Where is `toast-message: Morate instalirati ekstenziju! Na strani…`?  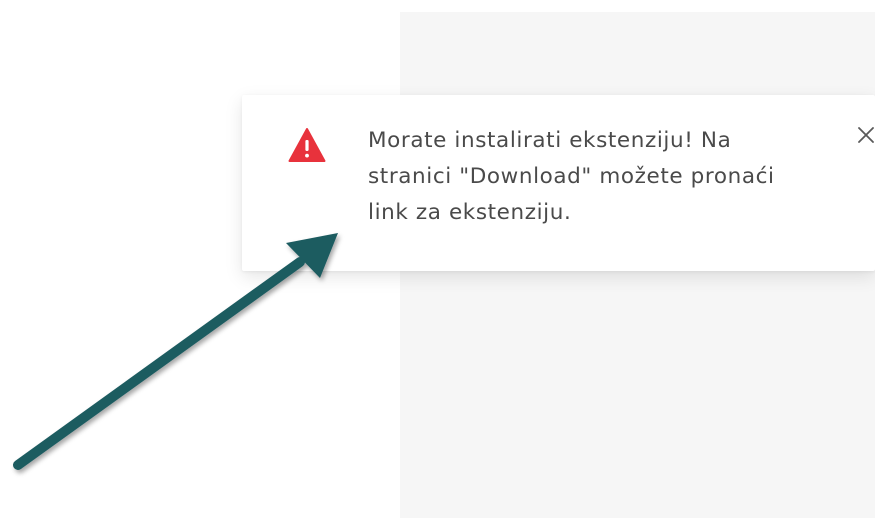 toast-message: Morate instalirati ekstenziju! Na strani… is located at coordinates (571, 176).